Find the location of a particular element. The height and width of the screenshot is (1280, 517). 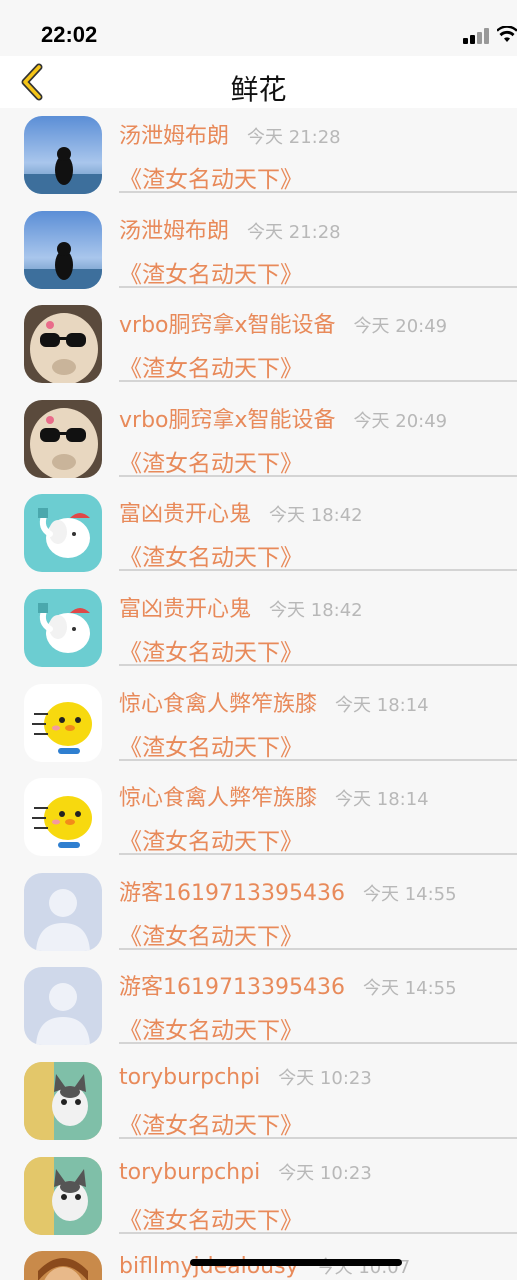

timestamp: 今天 10:07 is located at coordinates (363, 1268).